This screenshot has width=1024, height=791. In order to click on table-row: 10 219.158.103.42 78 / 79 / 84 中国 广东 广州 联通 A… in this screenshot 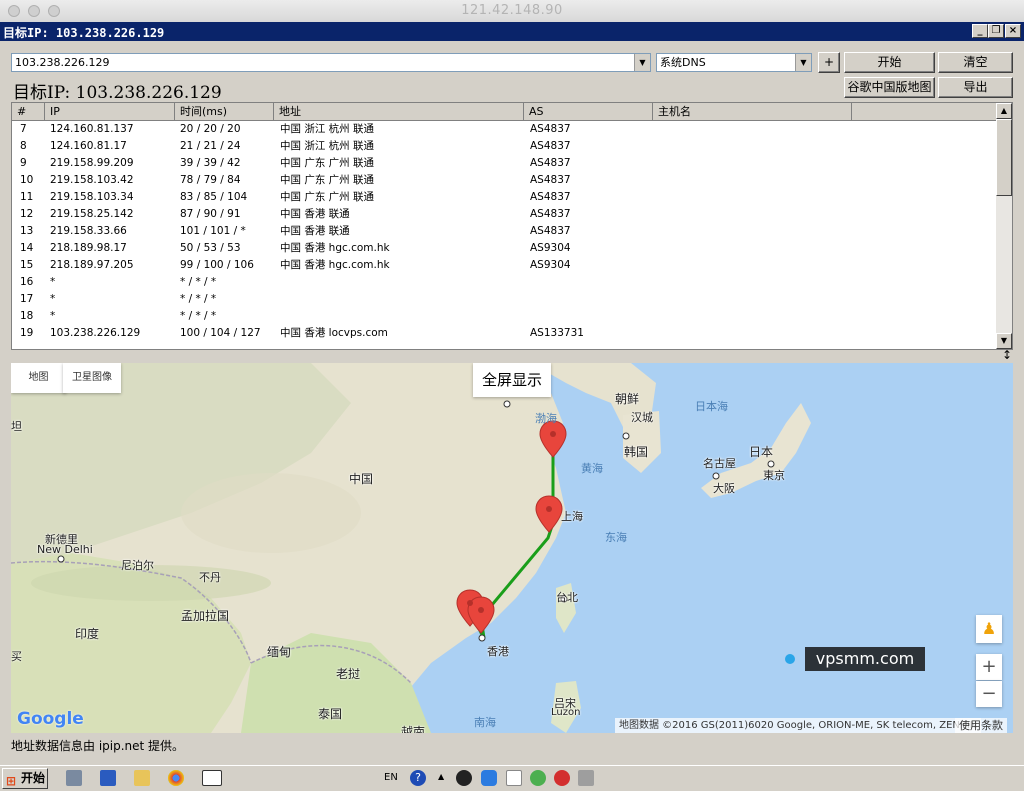, I will do `click(504, 180)`.